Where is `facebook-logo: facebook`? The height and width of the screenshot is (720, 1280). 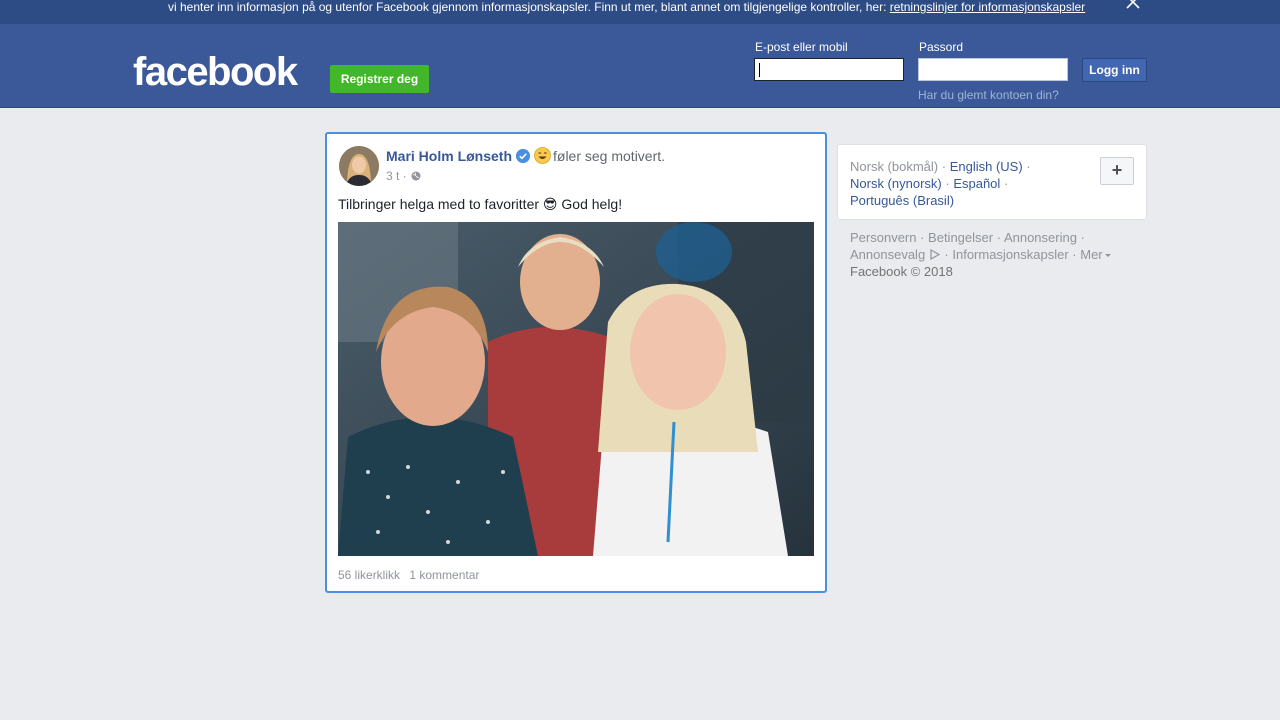
facebook-logo: facebook is located at coordinates (215, 72).